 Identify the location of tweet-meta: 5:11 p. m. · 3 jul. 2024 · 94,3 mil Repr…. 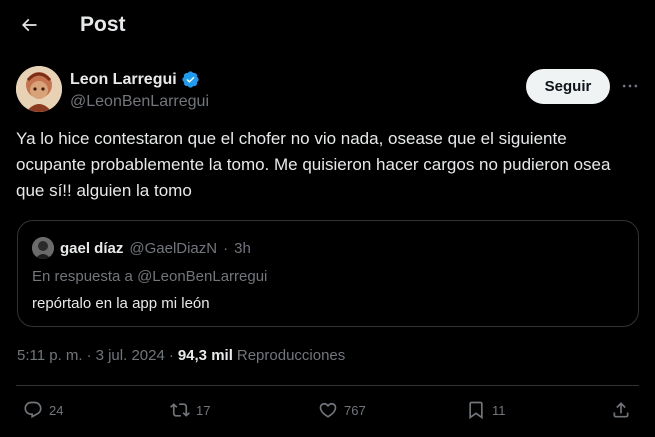
(181, 355).